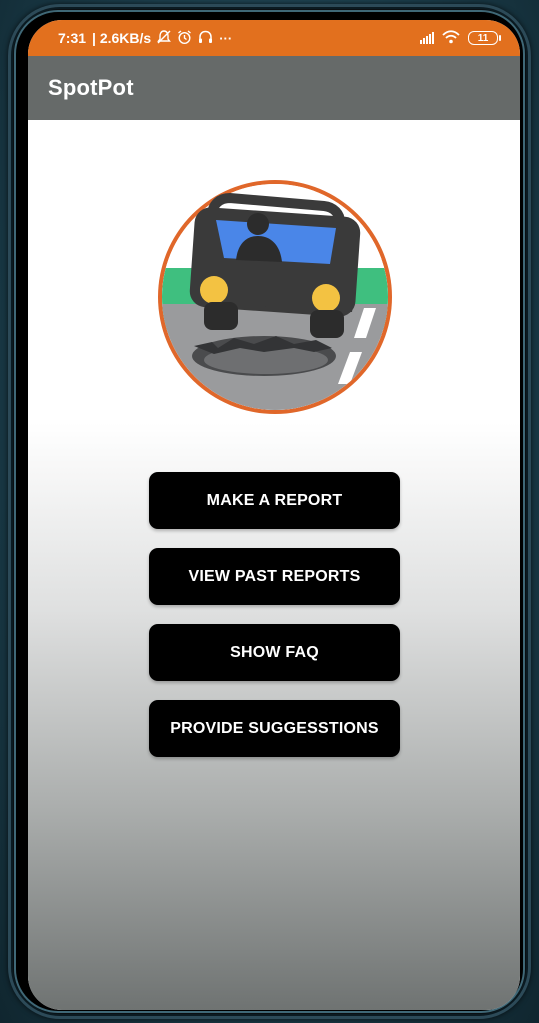 The image size is (539, 1023). I want to click on wifi-icon, so click(451, 38).